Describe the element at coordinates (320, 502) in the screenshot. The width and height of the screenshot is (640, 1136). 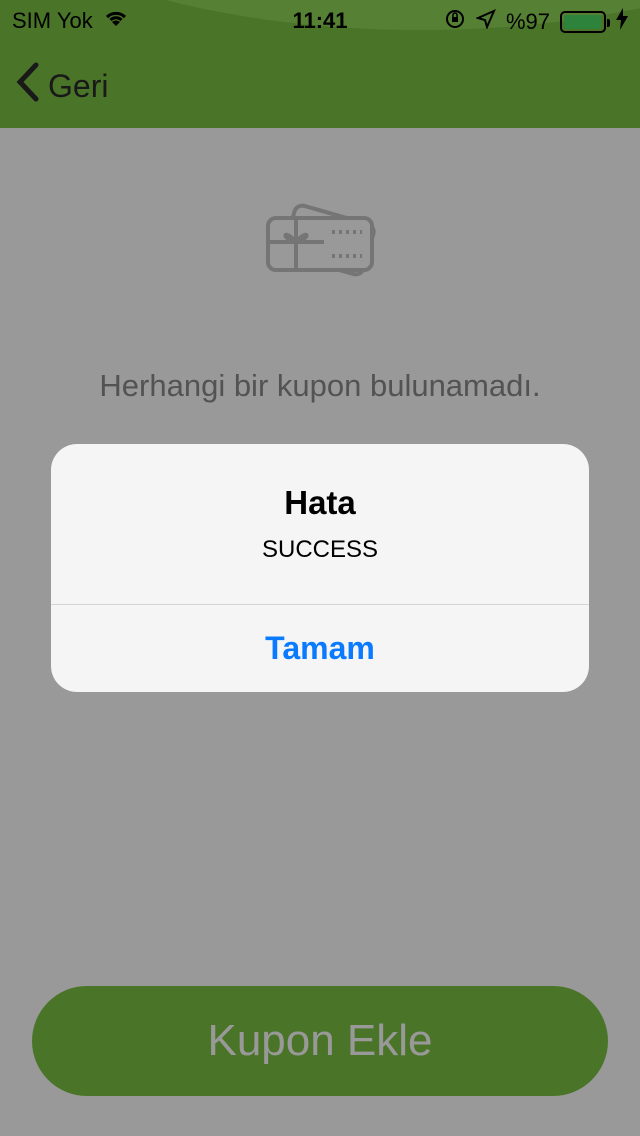
I see `alert-title: Hata` at that location.